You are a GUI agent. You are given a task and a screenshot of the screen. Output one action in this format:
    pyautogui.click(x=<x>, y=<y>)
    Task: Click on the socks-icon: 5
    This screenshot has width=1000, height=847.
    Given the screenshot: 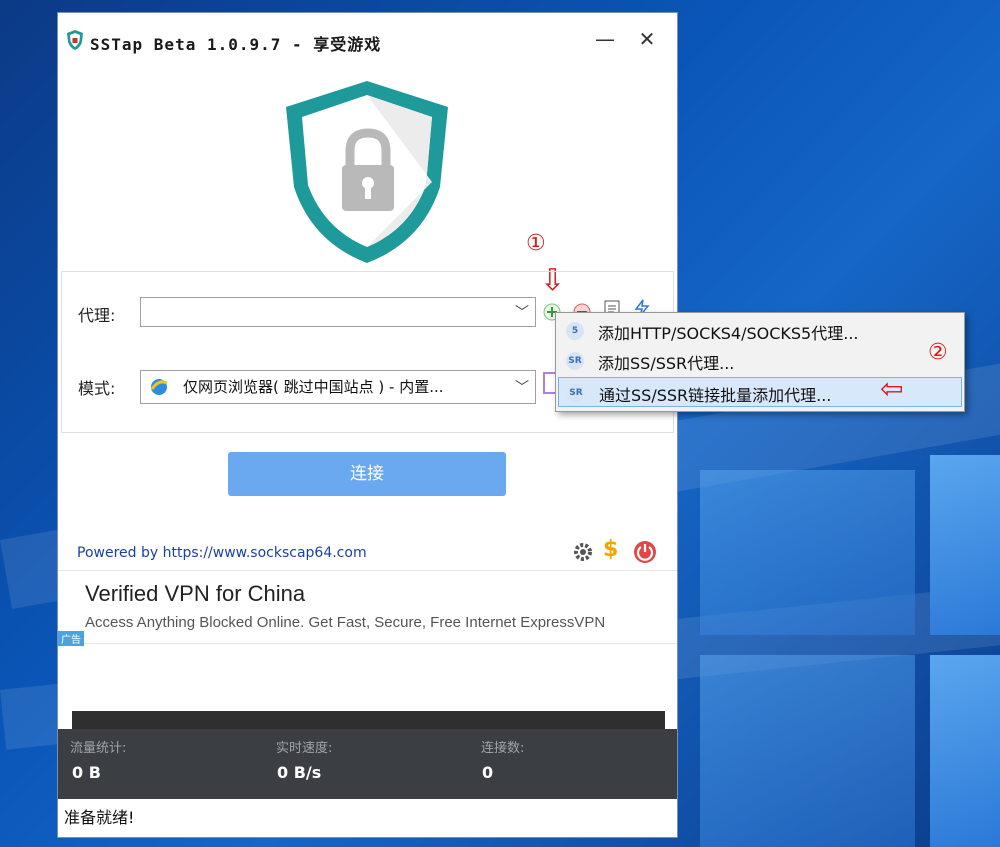 What is the action you would take?
    pyautogui.click(x=575, y=331)
    